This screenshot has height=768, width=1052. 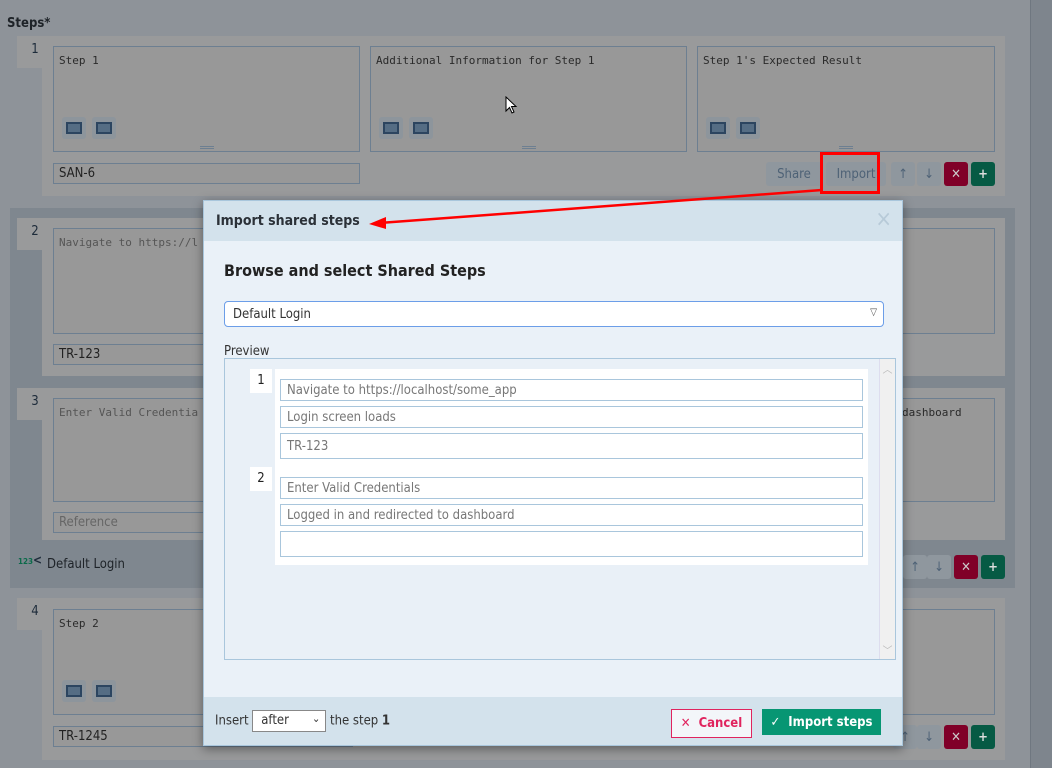 I want to click on step-text: Step 2, so click(x=79, y=623).